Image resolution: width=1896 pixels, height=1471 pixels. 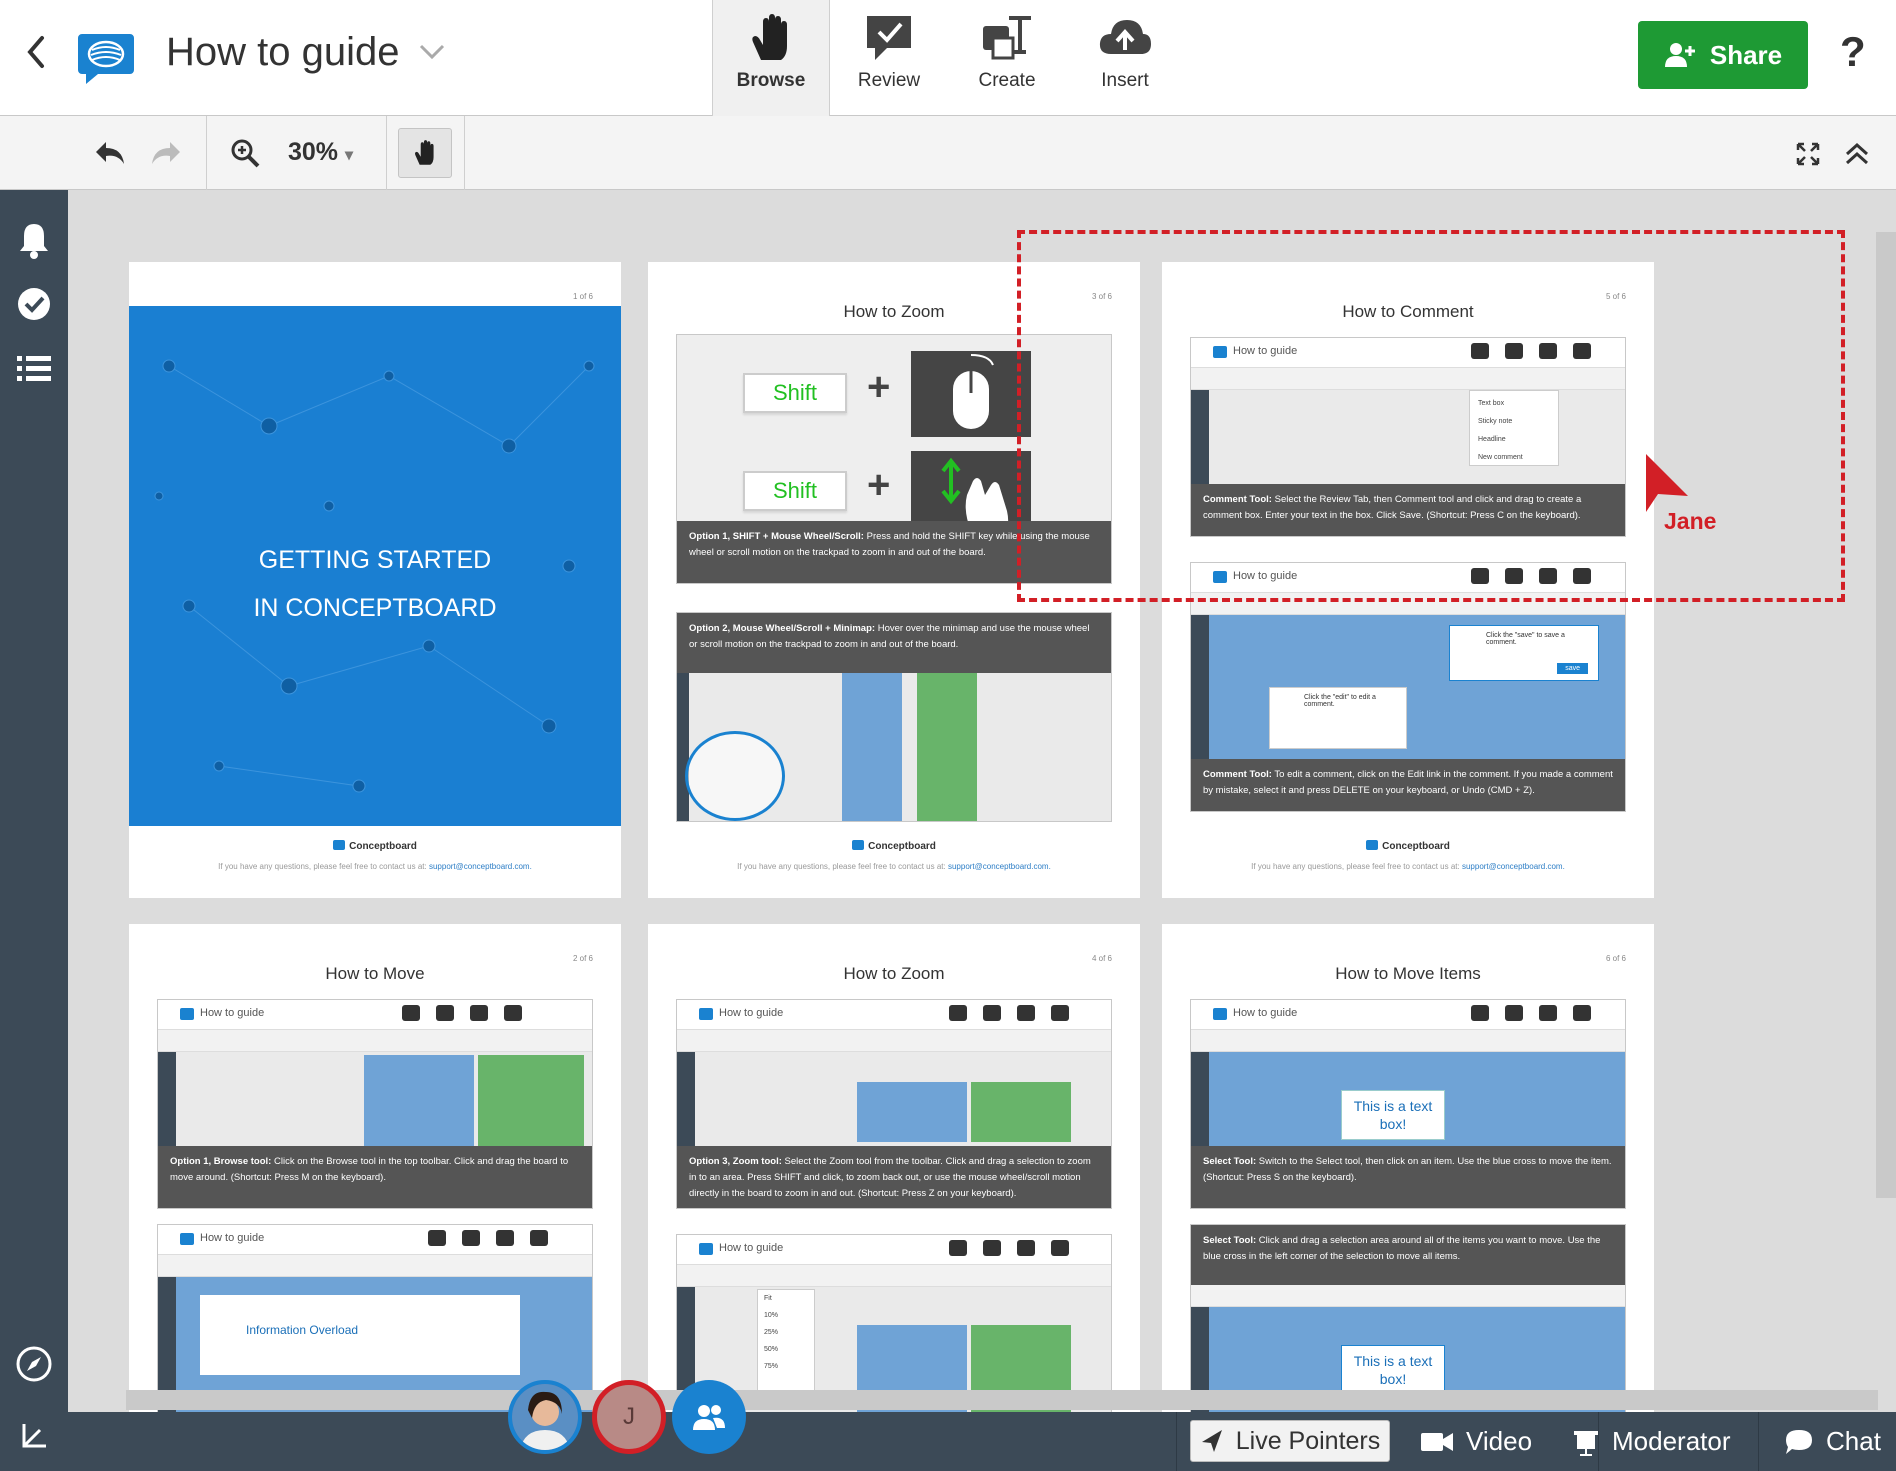 What do you see at coordinates (872, 747) in the screenshot?
I see `mini-board-blue` at bounding box center [872, 747].